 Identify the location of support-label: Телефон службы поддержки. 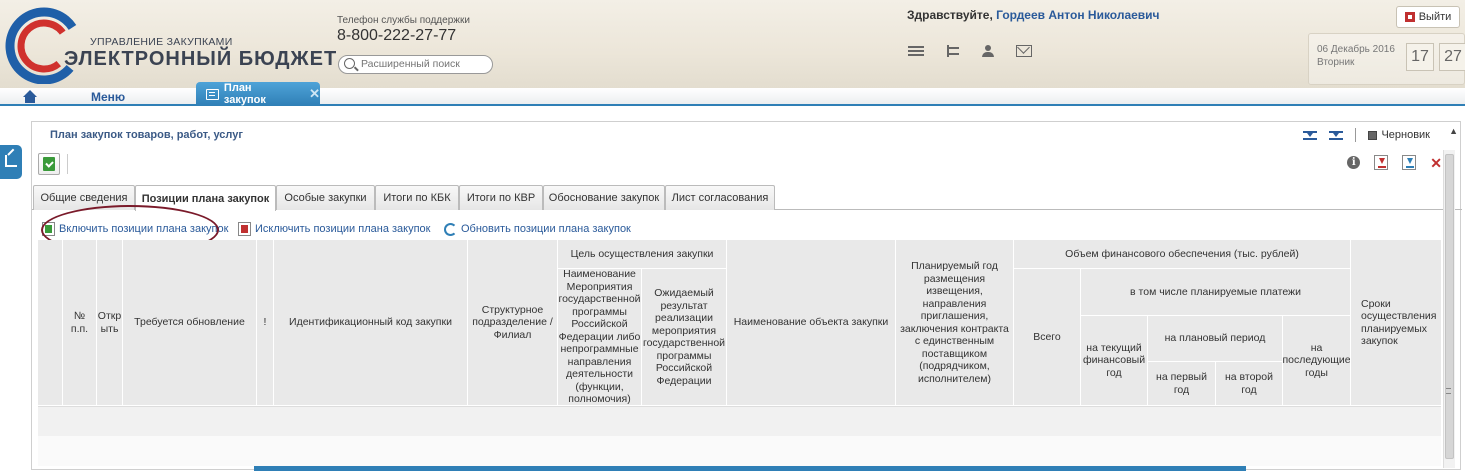
(403, 20).